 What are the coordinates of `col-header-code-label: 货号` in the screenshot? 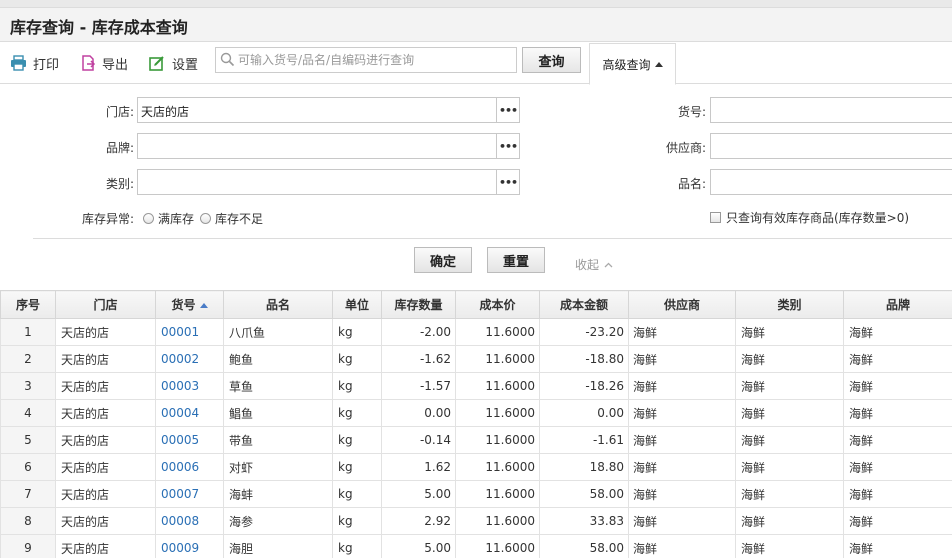 It's located at (183, 305).